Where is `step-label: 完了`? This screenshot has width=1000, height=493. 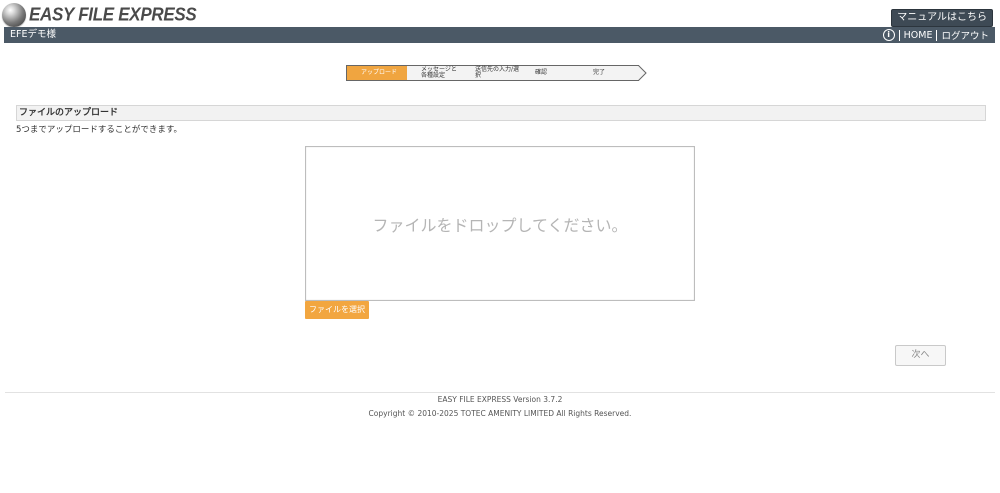
step-label: 完了 is located at coordinates (599, 72).